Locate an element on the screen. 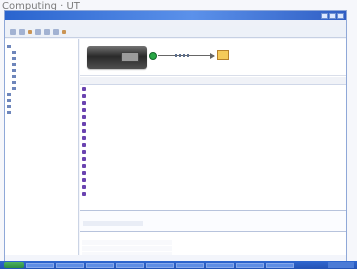 This screenshot has height=269, width=357. phone-screen is located at coordinates (130, 57).